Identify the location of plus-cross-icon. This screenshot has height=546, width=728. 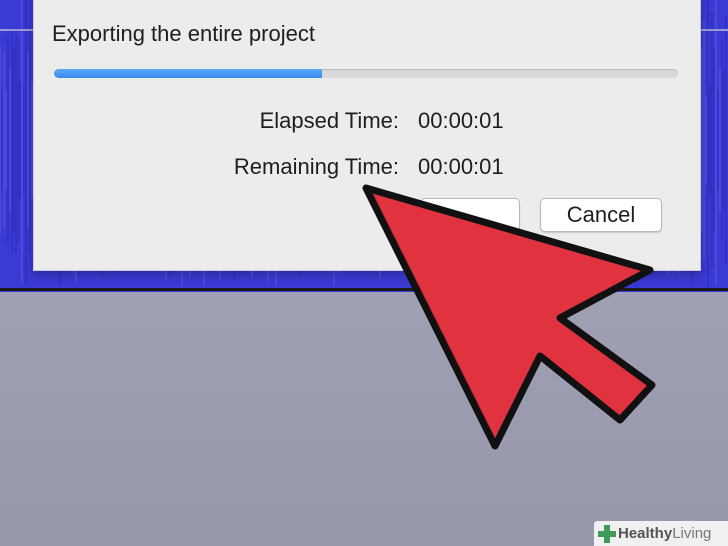
(607, 534).